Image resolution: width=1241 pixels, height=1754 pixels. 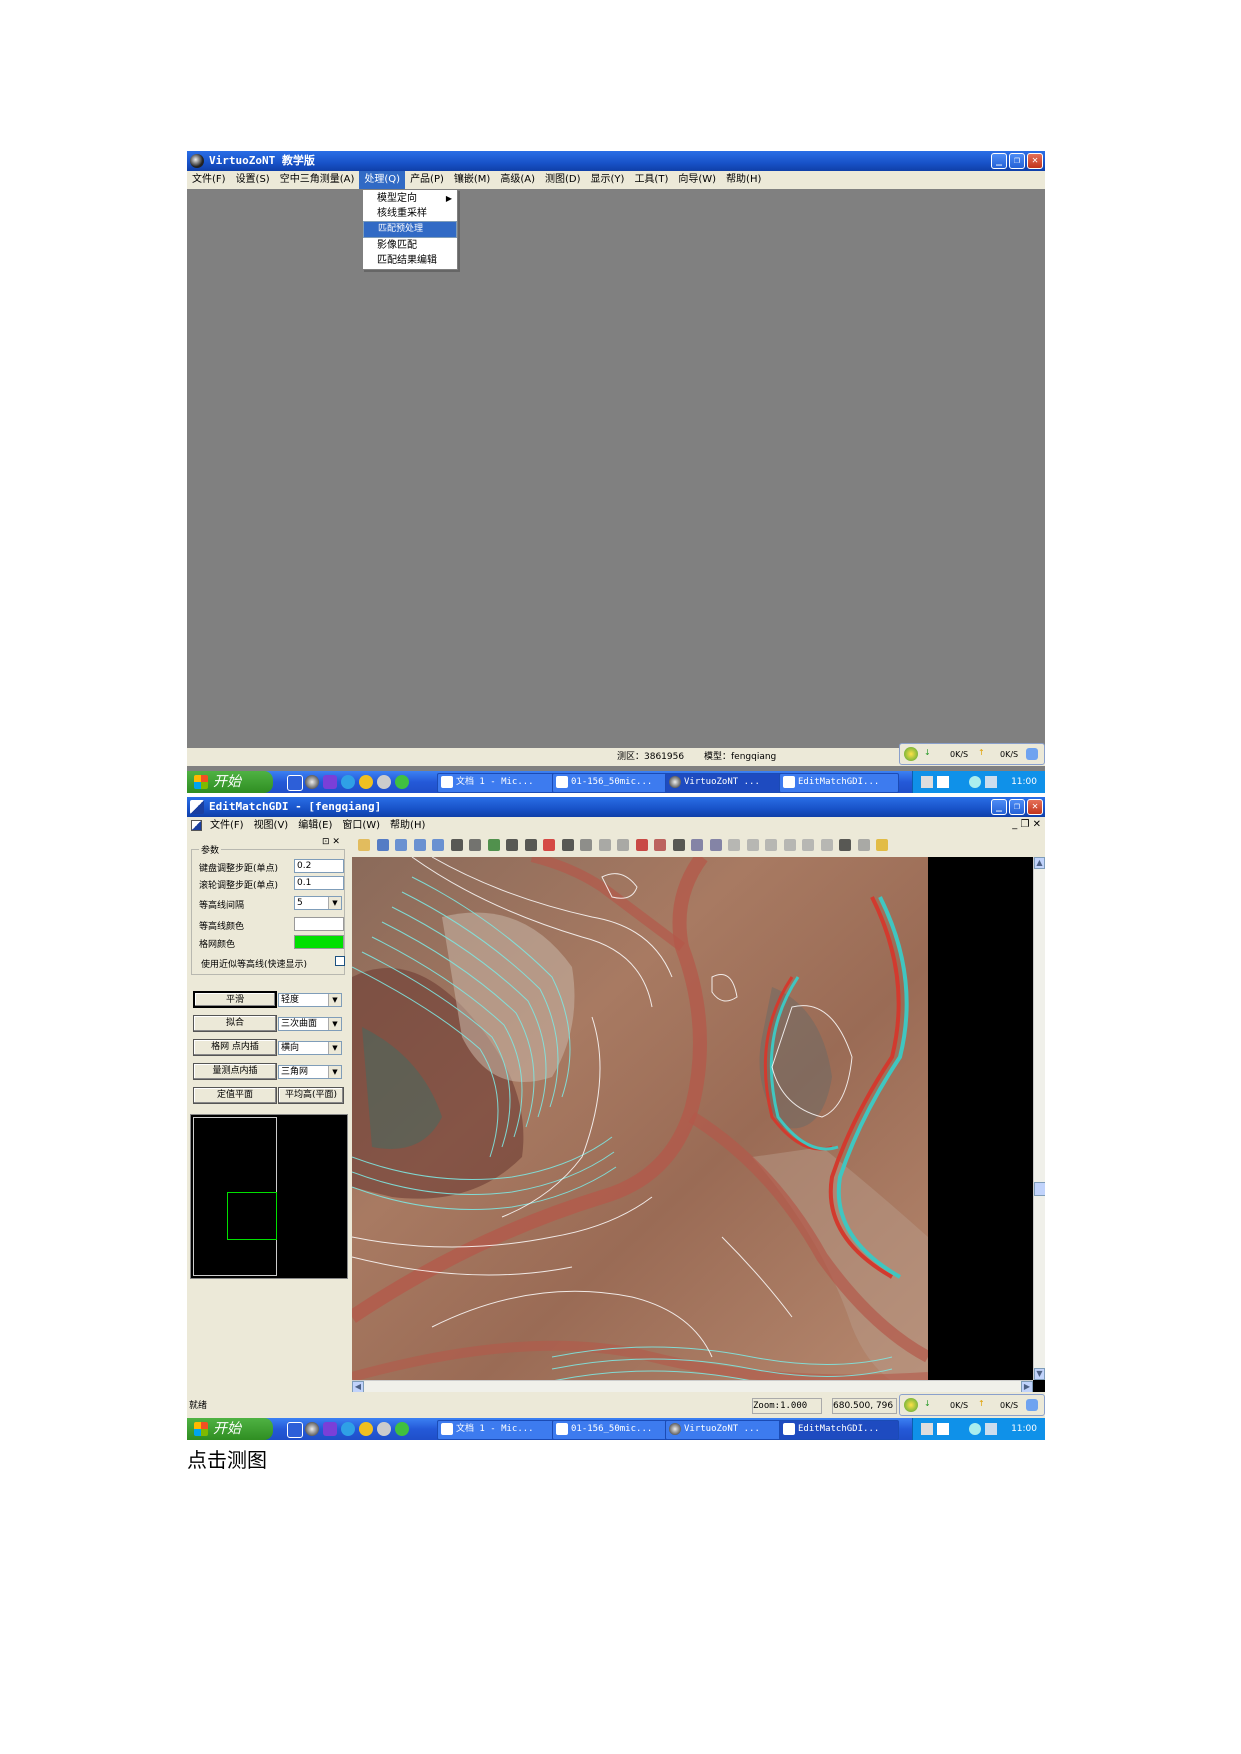 I want to click on dropdown-item: 影像匹配, so click(x=410, y=245).